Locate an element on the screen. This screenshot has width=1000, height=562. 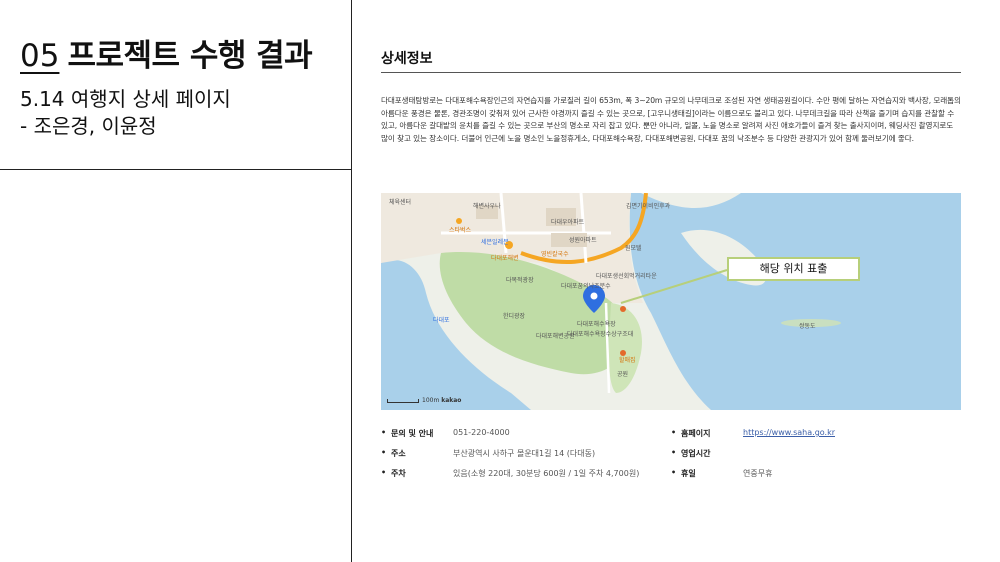
info-row: • 주소 부산광역시 사하구 몰운대1길 14 (다대동) is located at coordinates (488, 453).